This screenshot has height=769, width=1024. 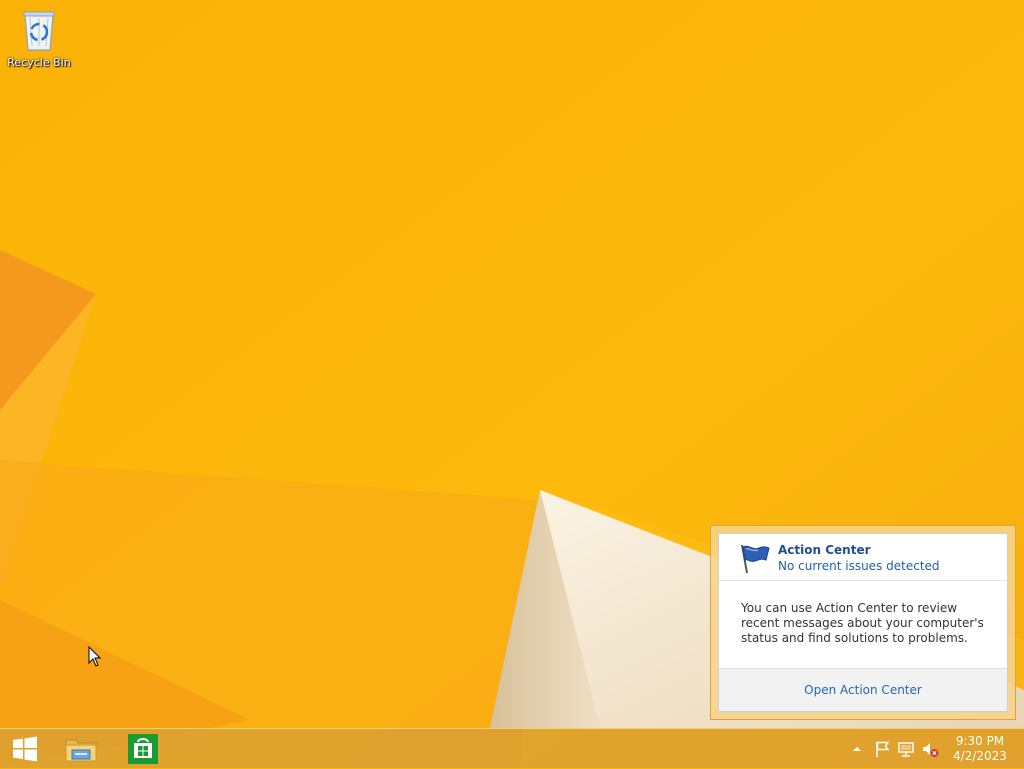 I want to click on store-taskbar-button, so click(x=143, y=749).